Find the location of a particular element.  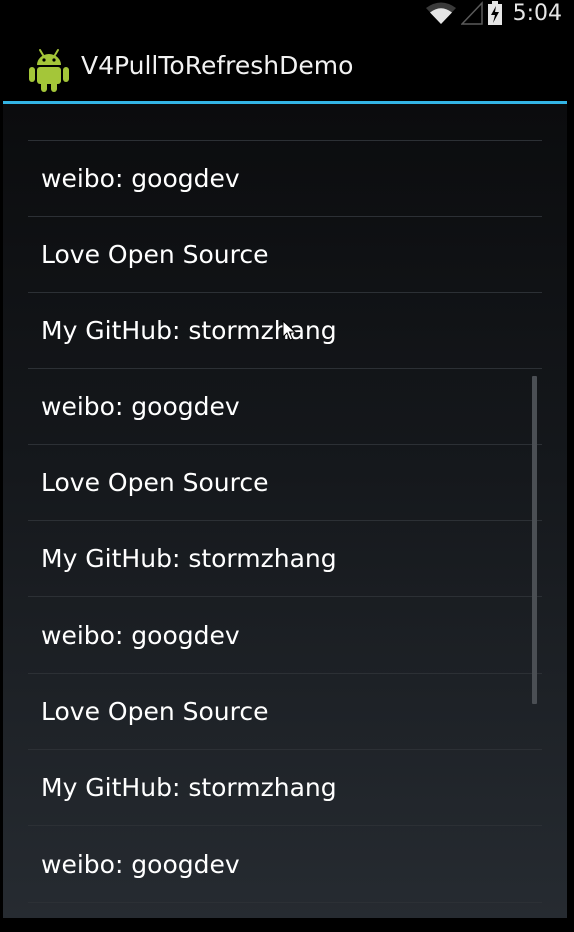

action-bar: V4PullToRefreshDemo is located at coordinates (285, 67).